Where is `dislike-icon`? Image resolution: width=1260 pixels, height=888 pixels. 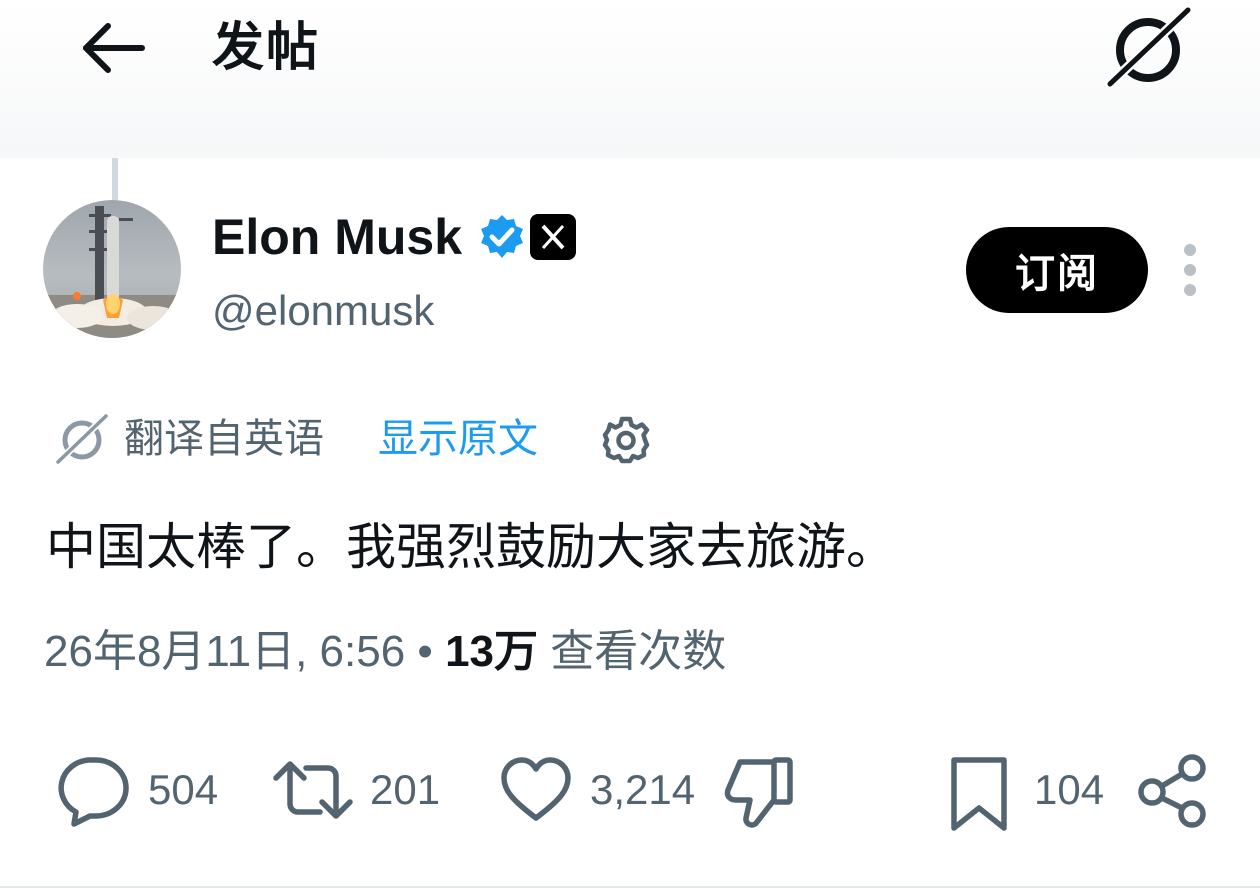 dislike-icon is located at coordinates (758, 792).